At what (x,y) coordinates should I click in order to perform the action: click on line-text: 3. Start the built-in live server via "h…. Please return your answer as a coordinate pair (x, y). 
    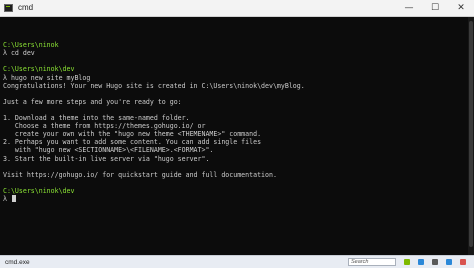
    Looking at the image, I should click on (106, 158).